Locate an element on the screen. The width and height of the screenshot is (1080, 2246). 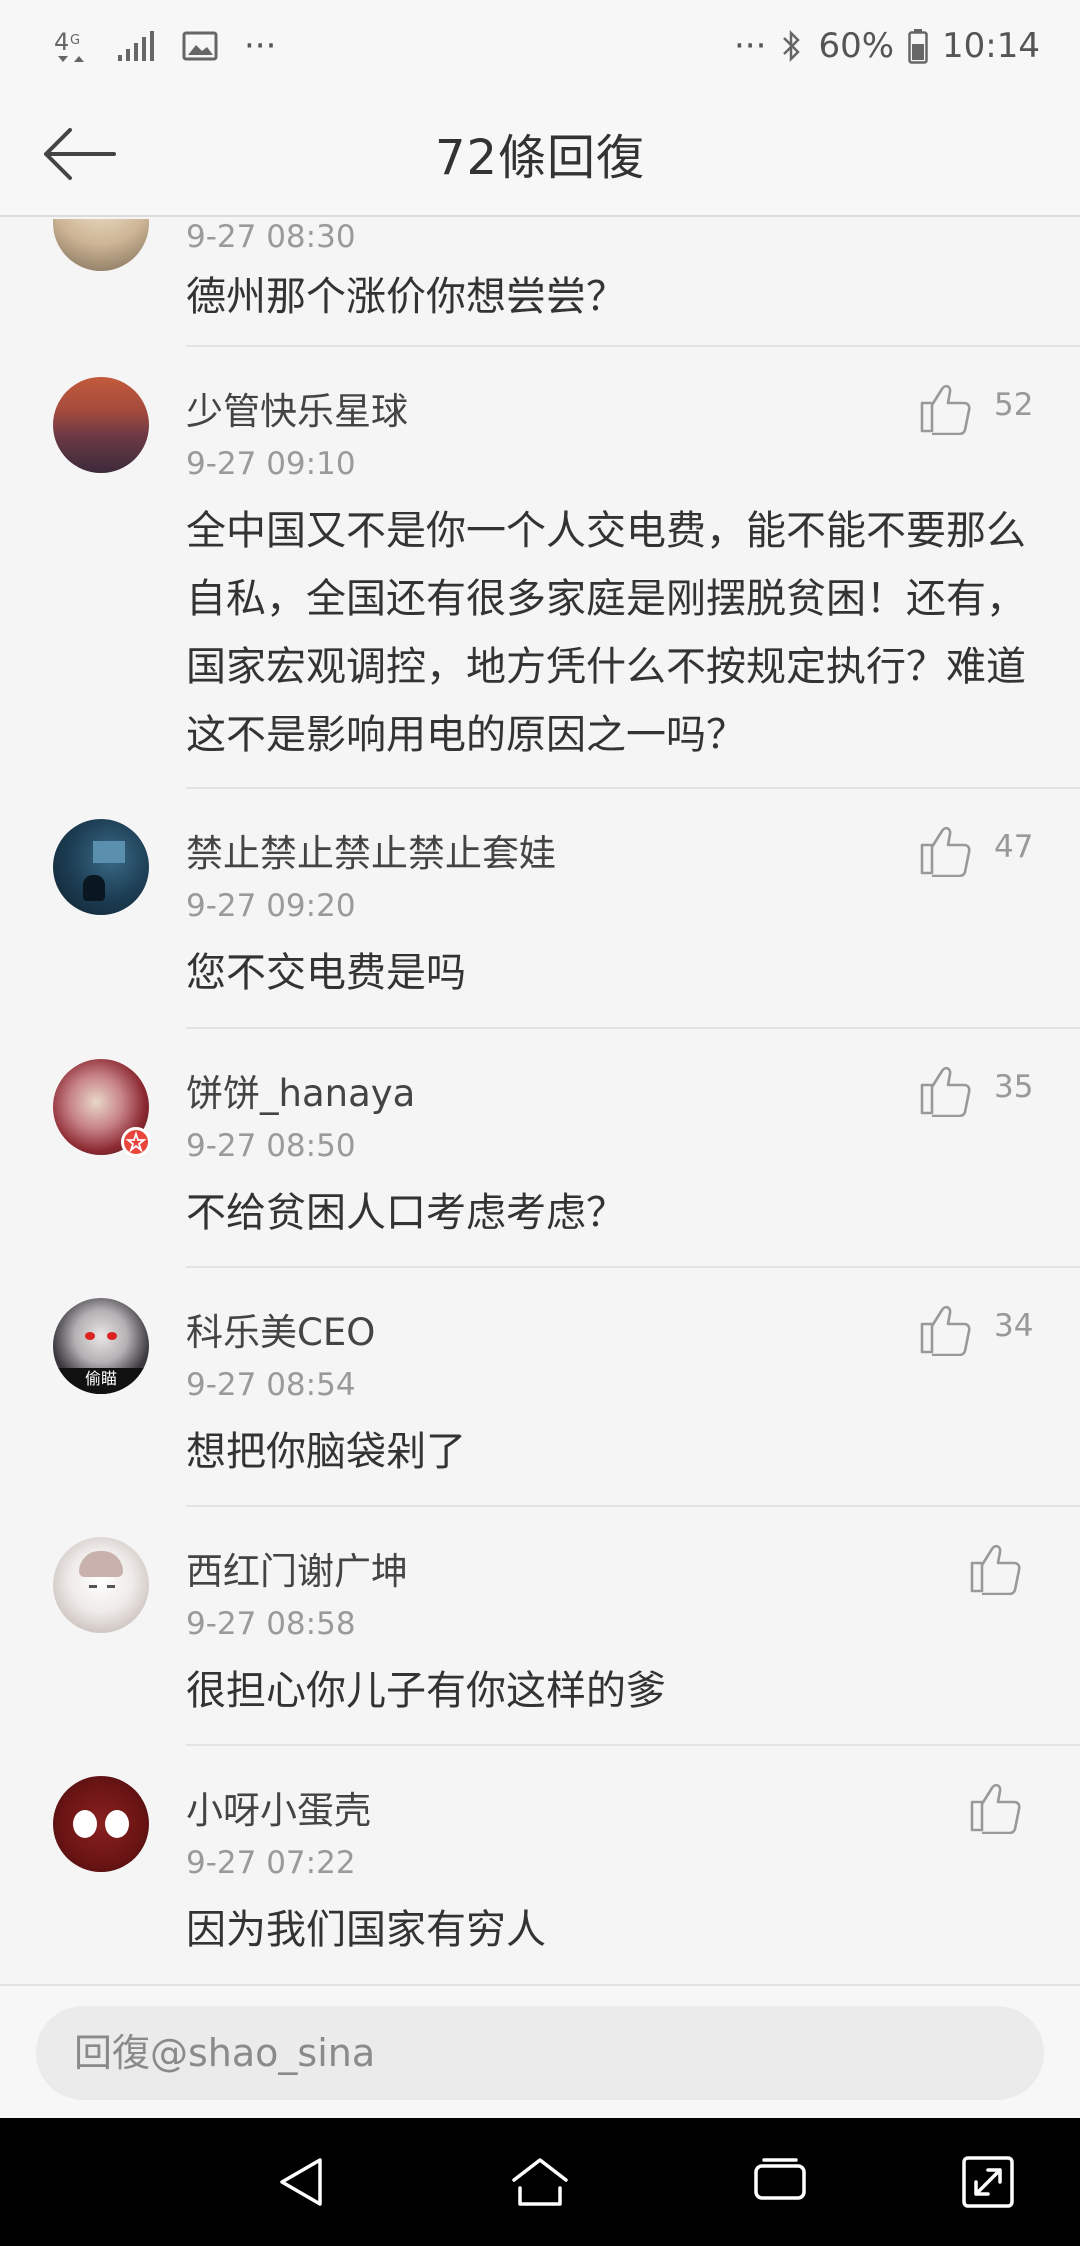
nav-home-button is located at coordinates (540, 2182).